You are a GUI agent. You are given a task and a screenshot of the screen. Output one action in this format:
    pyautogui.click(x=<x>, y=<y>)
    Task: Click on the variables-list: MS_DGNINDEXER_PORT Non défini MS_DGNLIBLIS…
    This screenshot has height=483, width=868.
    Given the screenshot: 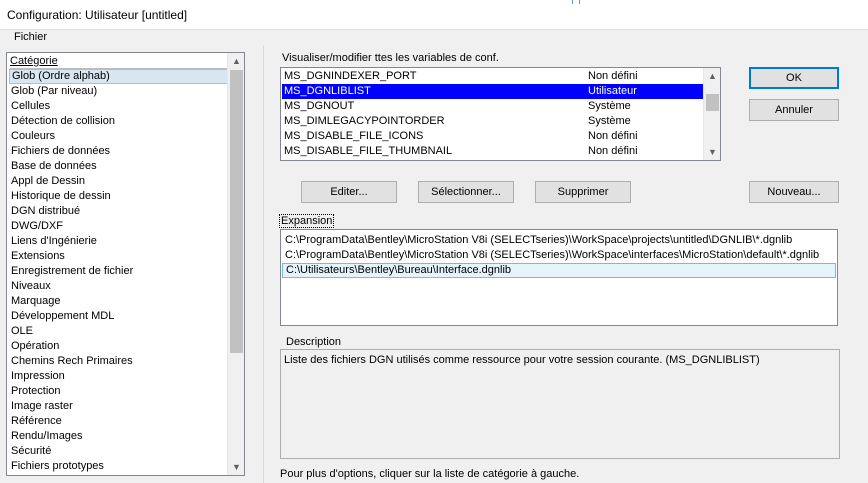 What is the action you would take?
    pyautogui.click(x=500, y=114)
    